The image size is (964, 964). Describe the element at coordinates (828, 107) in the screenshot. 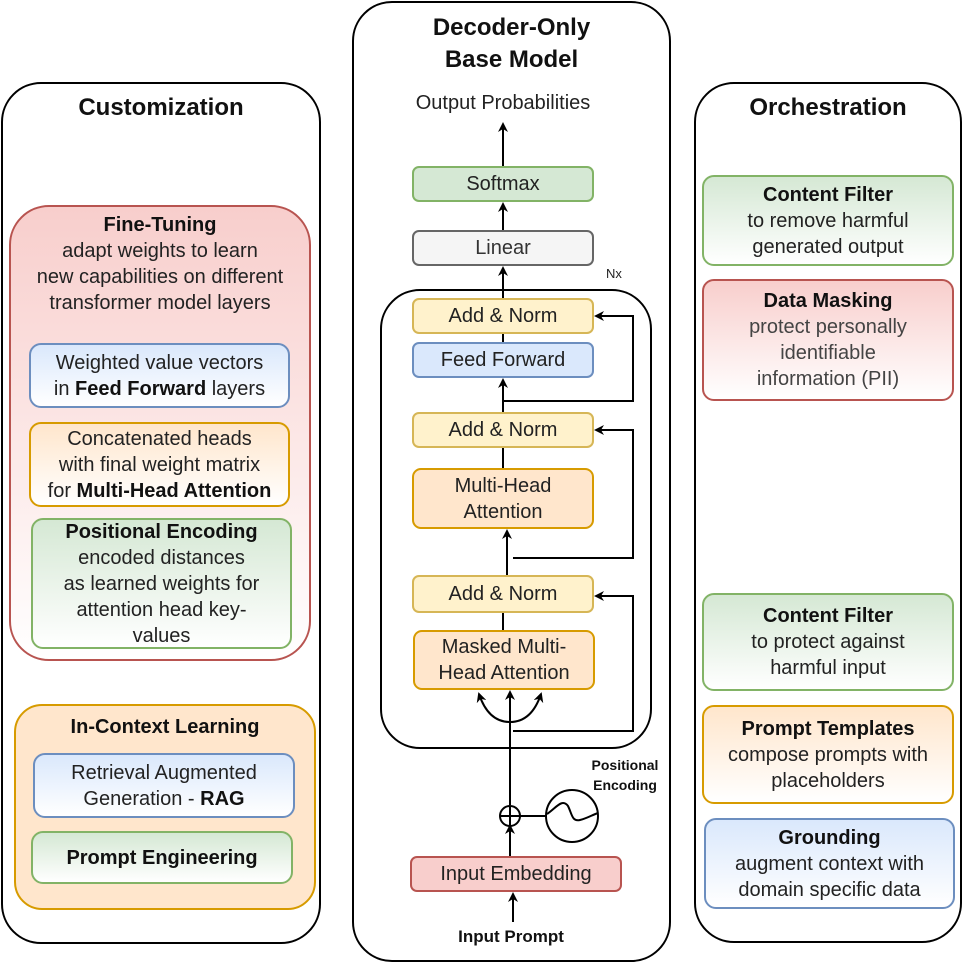

I see `orchestration-title: Orchestration` at that location.